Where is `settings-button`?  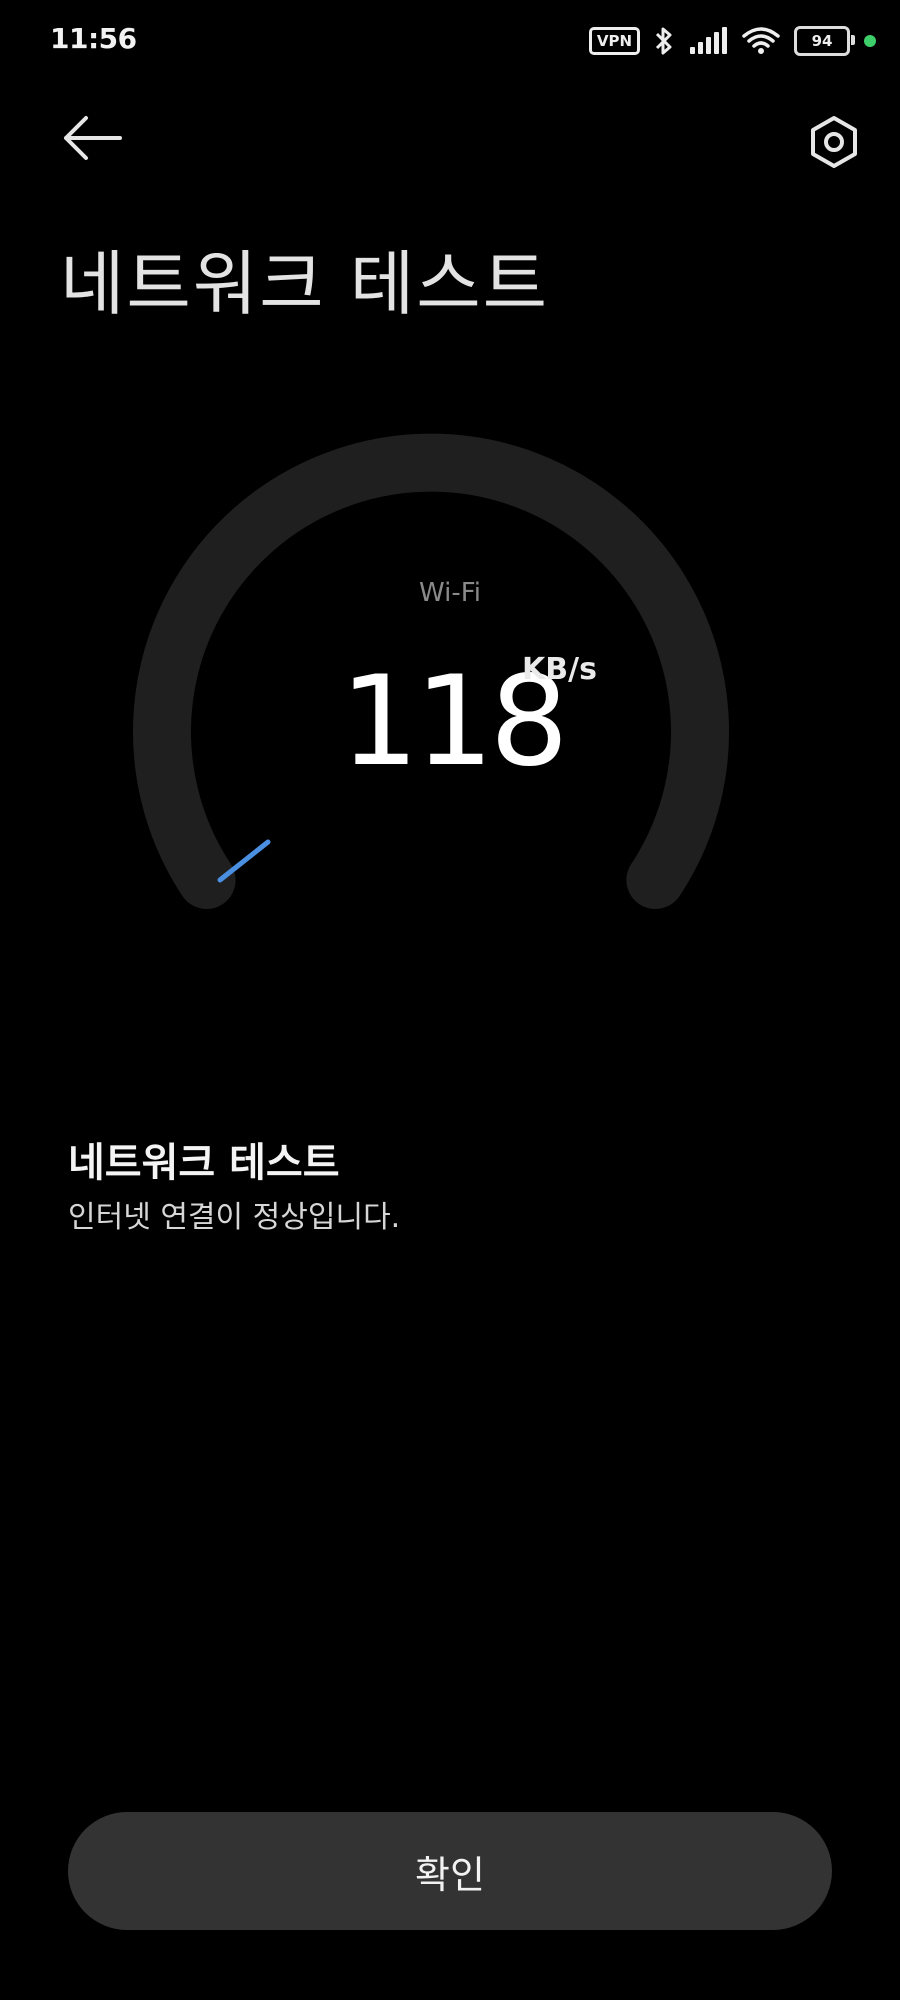
settings-button is located at coordinates (834, 142).